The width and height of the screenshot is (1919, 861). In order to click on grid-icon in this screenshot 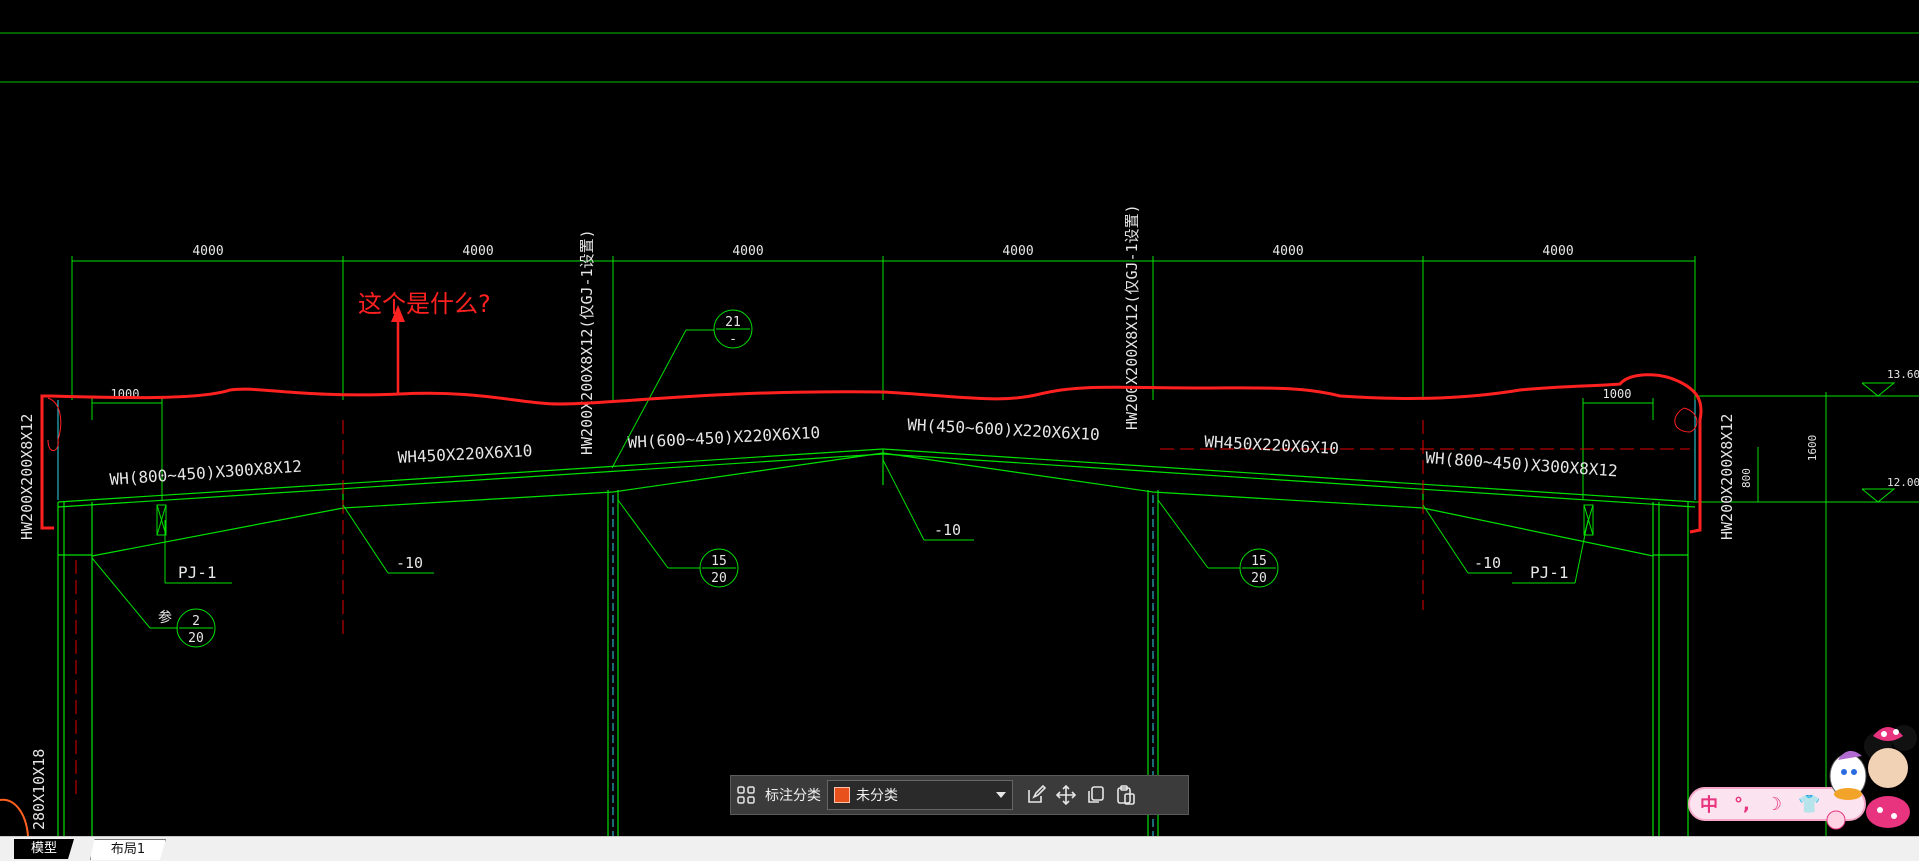, I will do `click(746, 795)`.